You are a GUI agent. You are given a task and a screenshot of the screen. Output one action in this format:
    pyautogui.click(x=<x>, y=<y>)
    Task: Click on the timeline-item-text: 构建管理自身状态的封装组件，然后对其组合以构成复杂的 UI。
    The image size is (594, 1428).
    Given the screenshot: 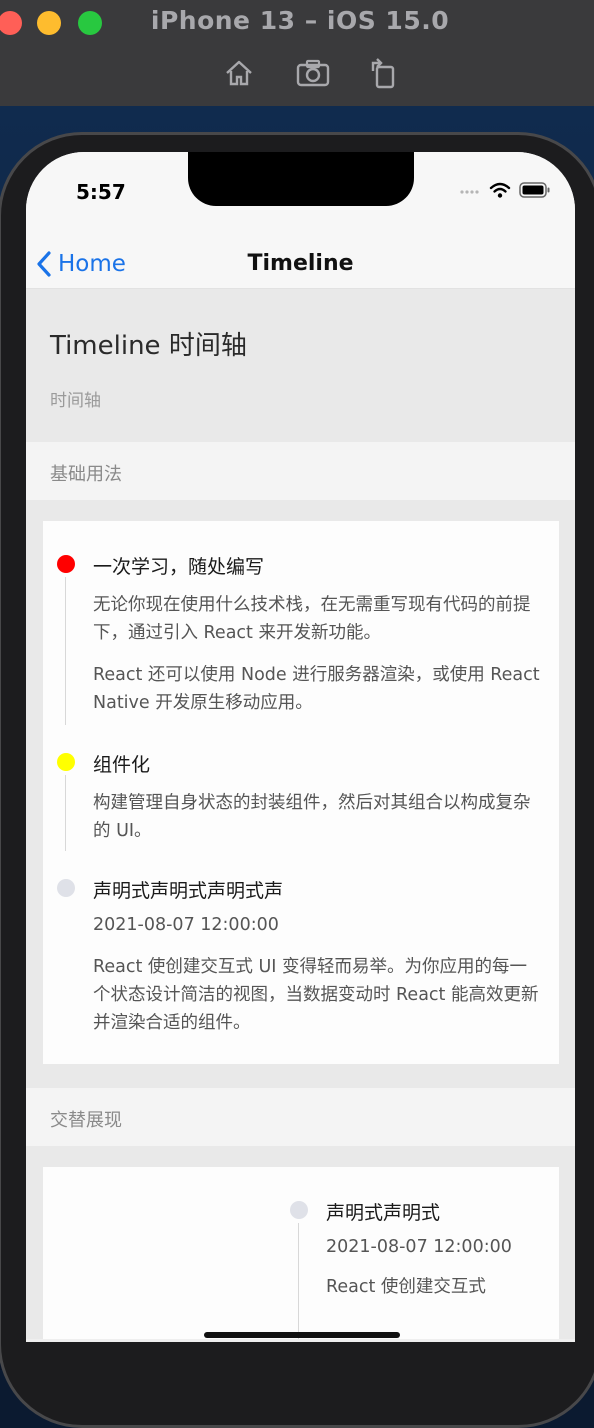 What is the action you would take?
    pyautogui.click(x=312, y=817)
    